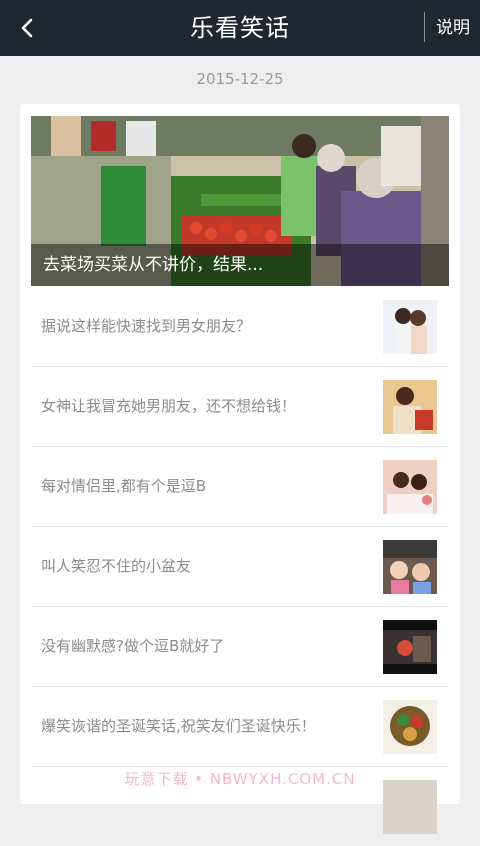 The height and width of the screenshot is (846, 480). I want to click on watermark: 玩意下载 • NBWYXH.COM.CN, so click(240, 779).